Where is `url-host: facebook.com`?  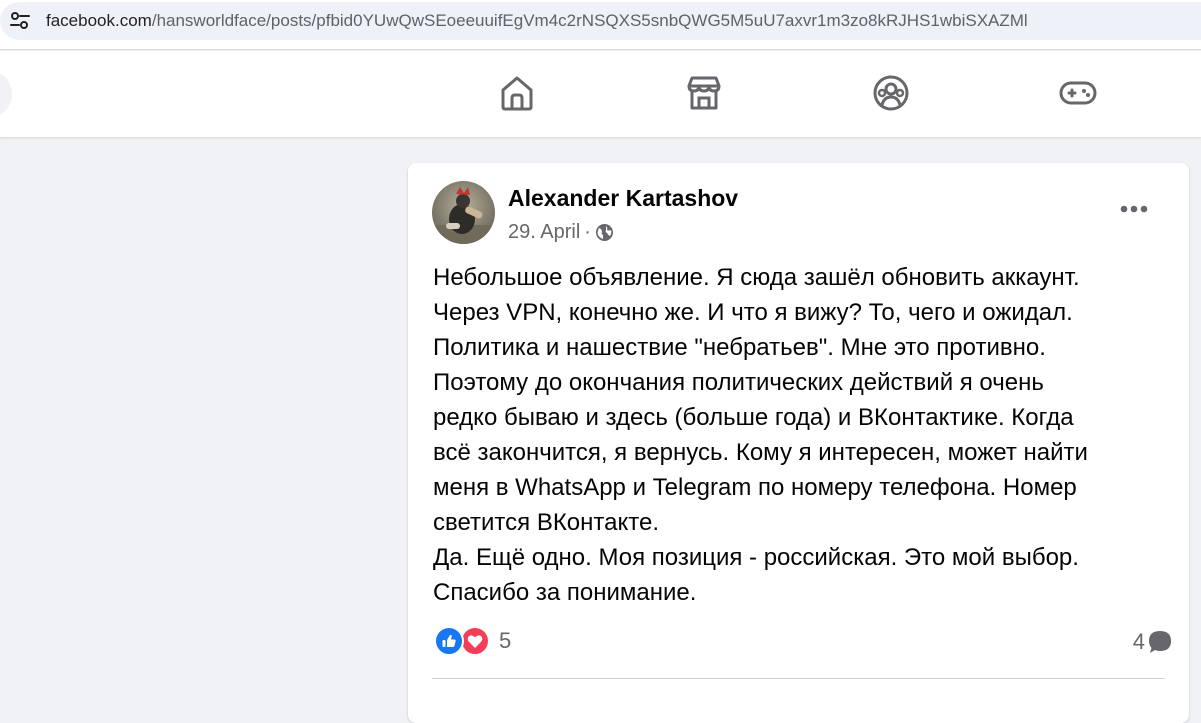
url-host: facebook.com is located at coordinates (99, 20).